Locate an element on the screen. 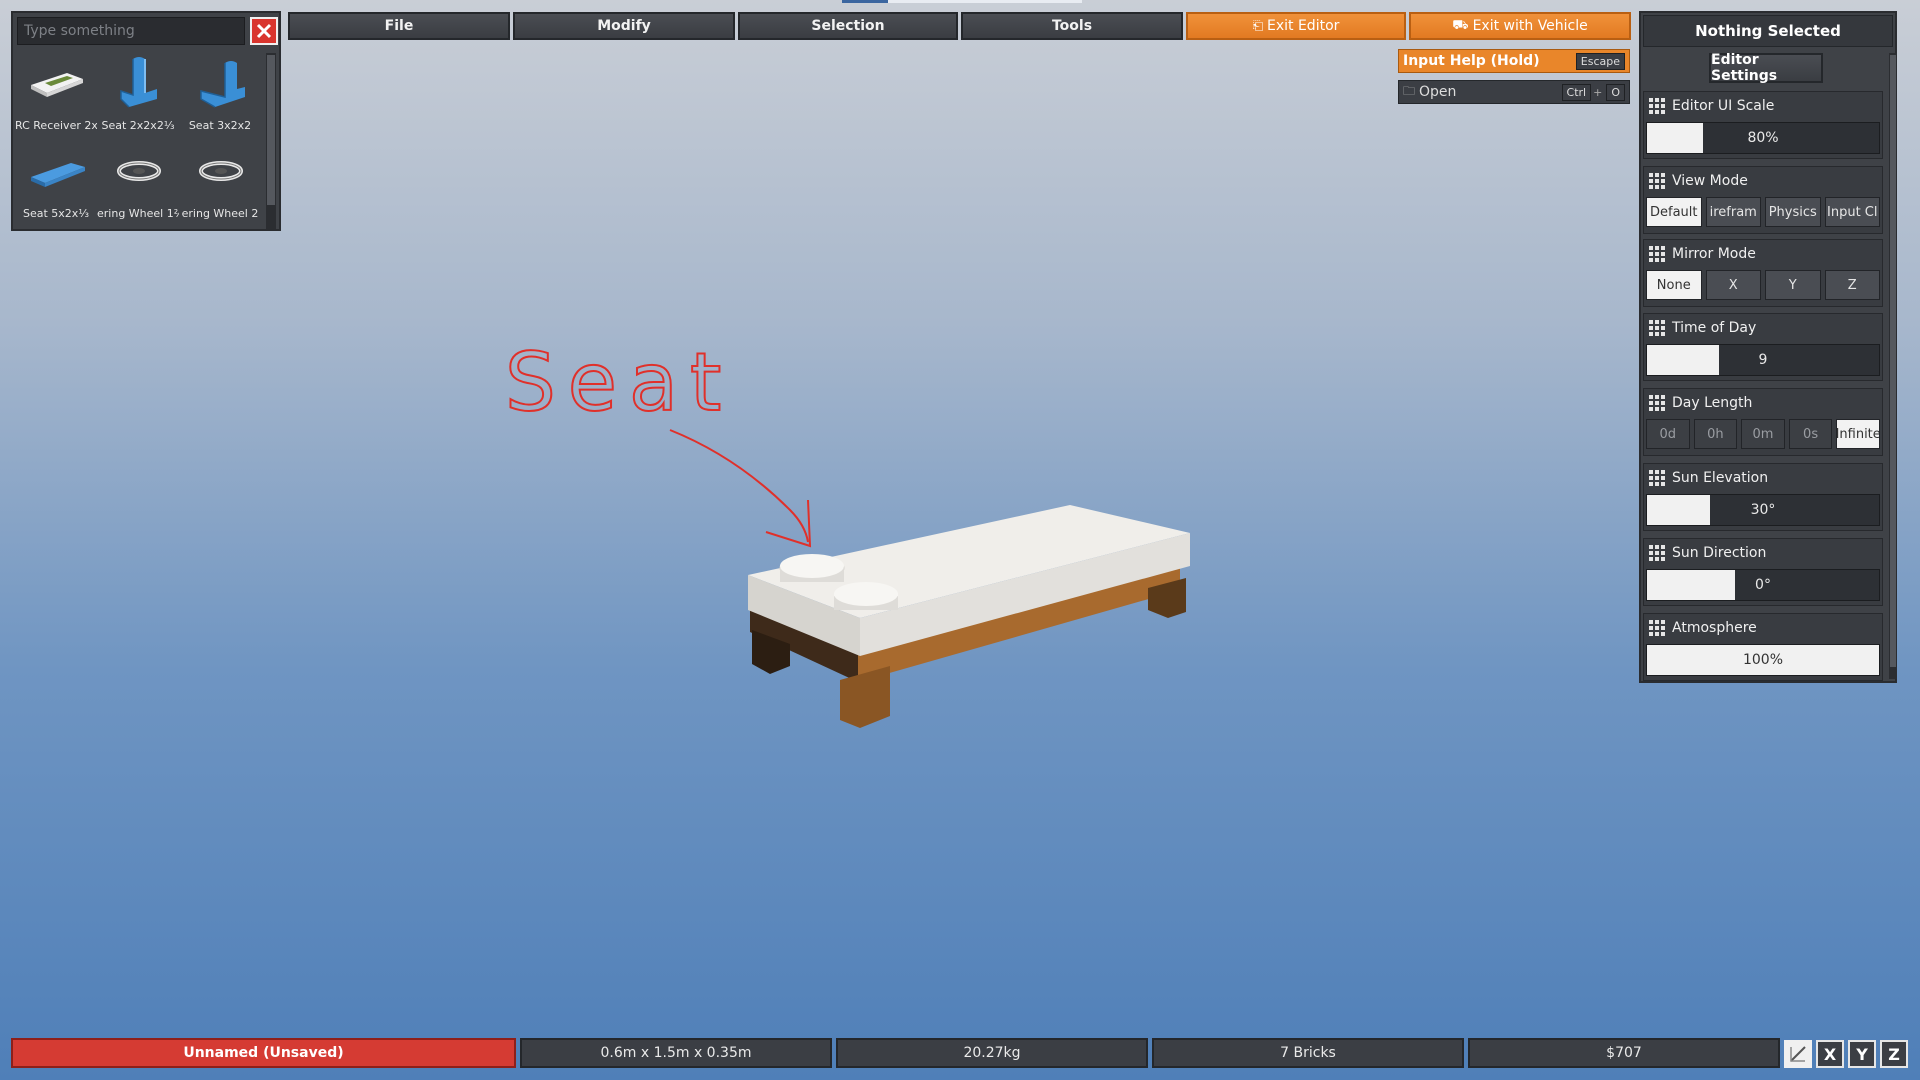  setting-time-of-day: Time of Day 9 is located at coordinates (1763, 347).